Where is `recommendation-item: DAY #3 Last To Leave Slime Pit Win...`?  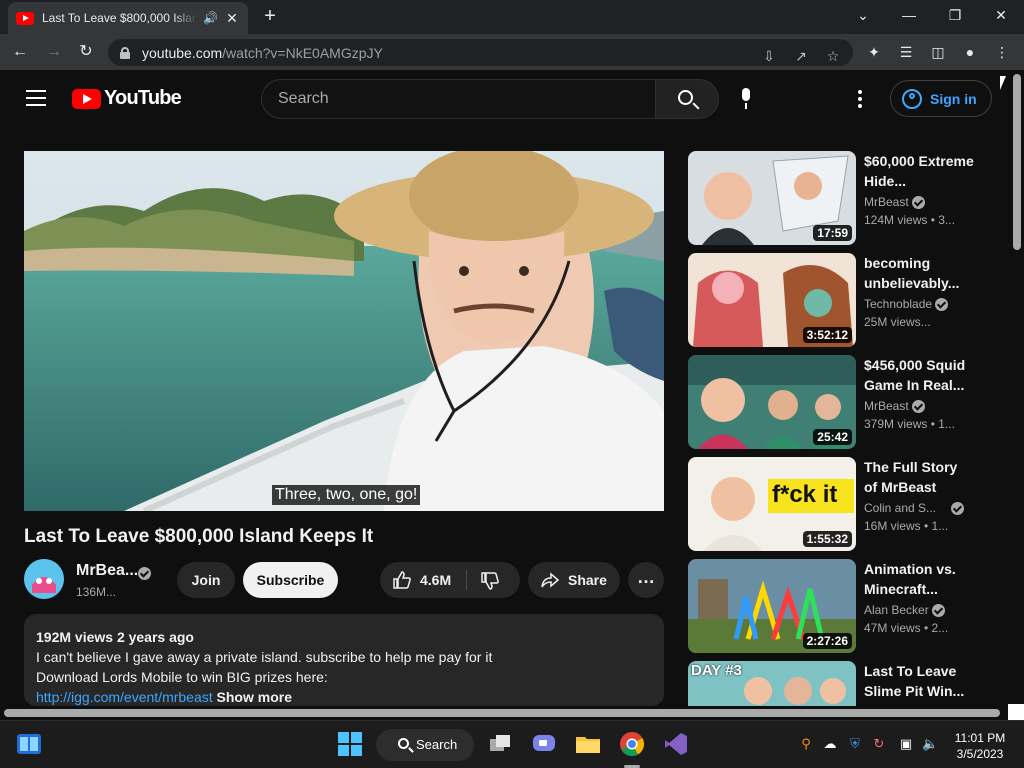
recommendation-item: DAY #3 Last To Leave Slime Pit Win... is located at coordinates (838, 683).